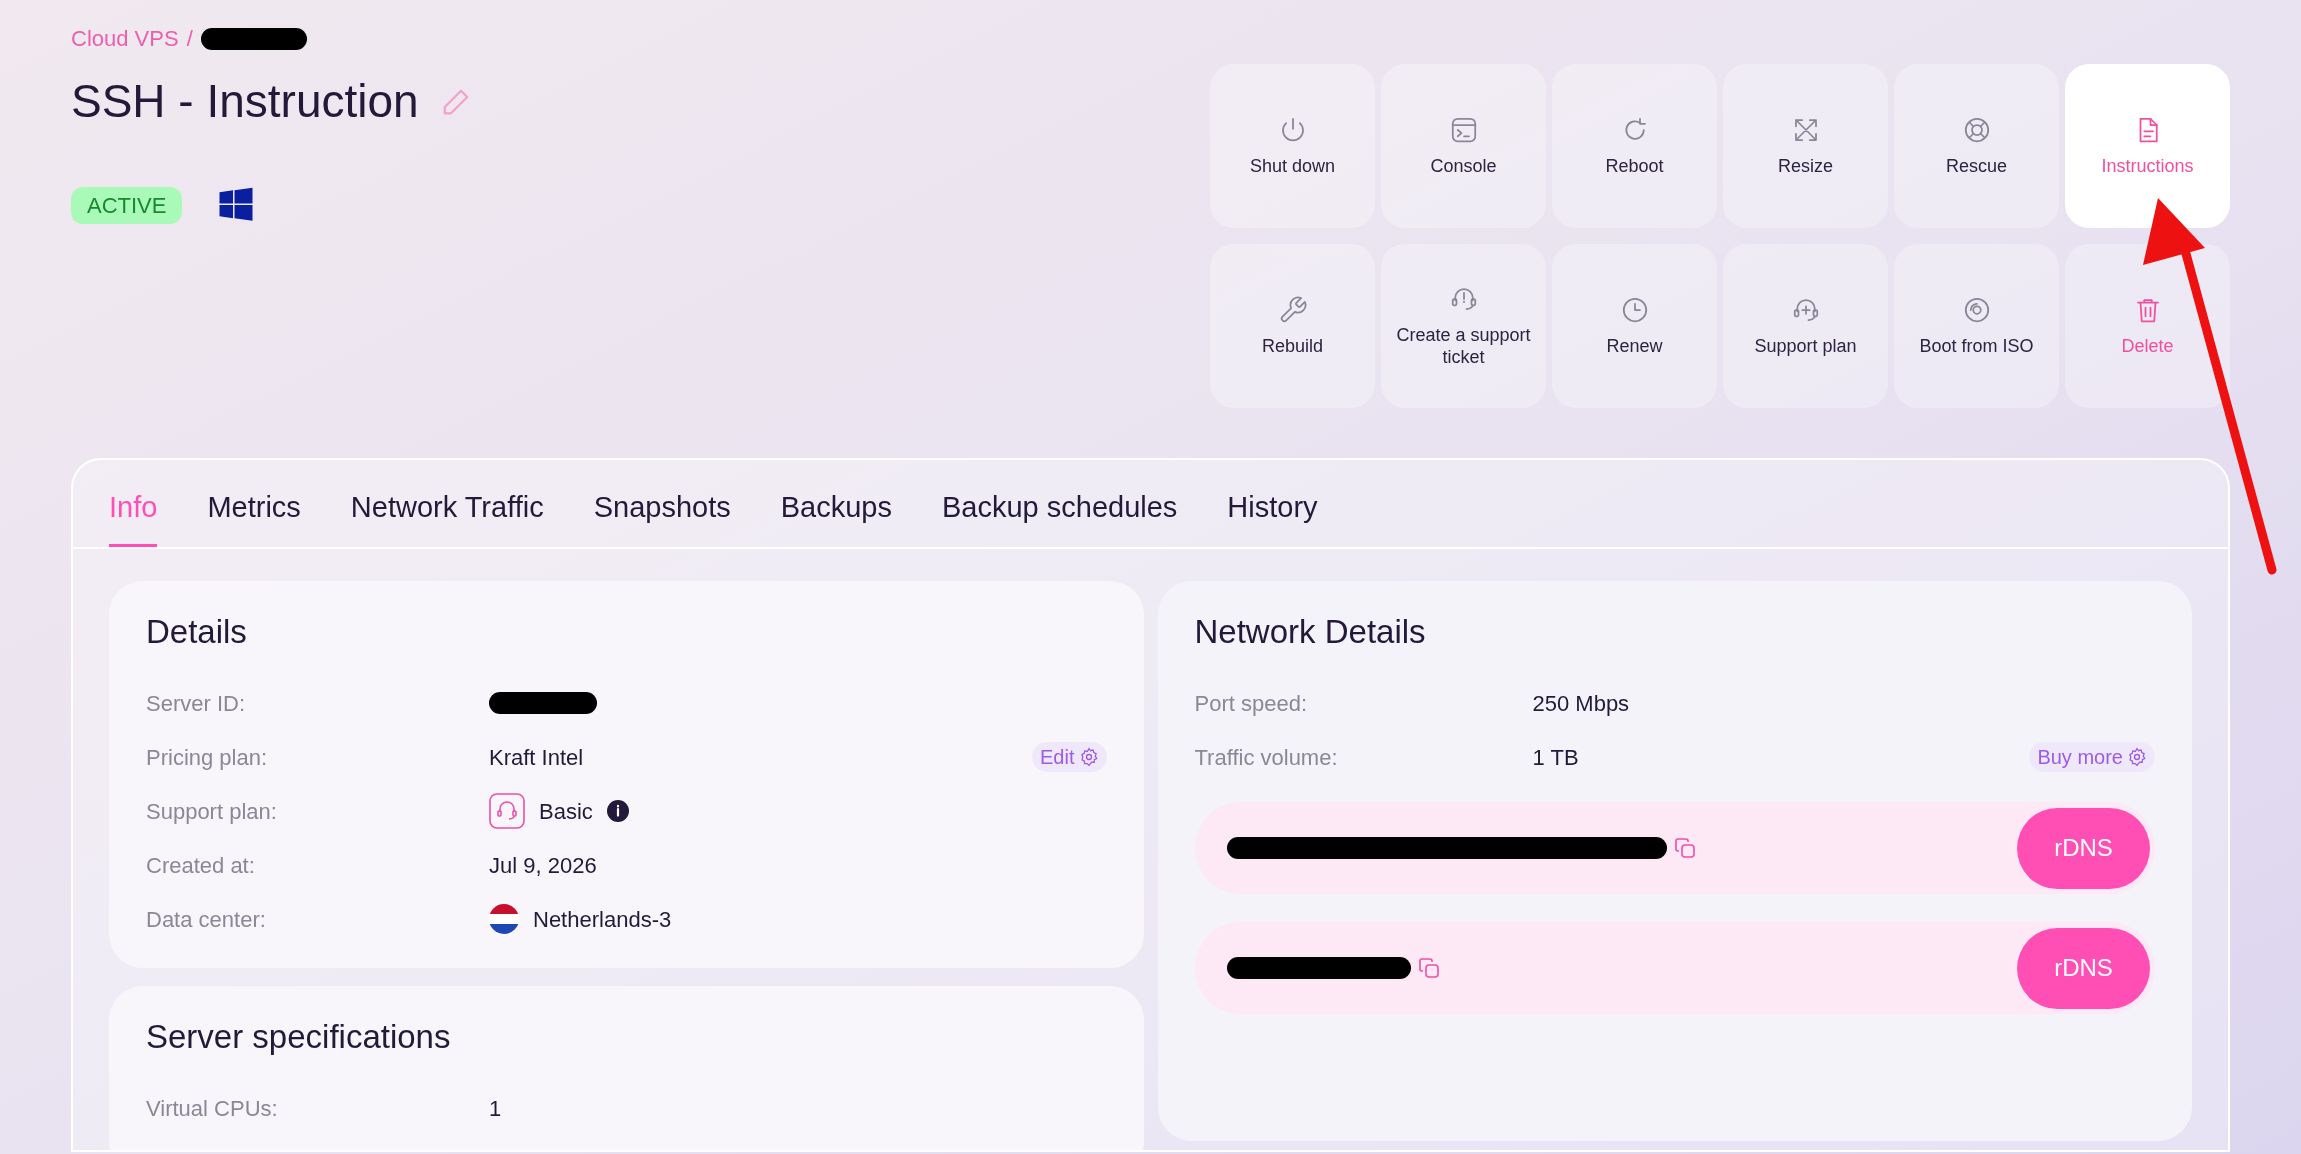  Describe the element at coordinates (504, 919) in the screenshot. I see `netherlands-flag-icon` at that location.